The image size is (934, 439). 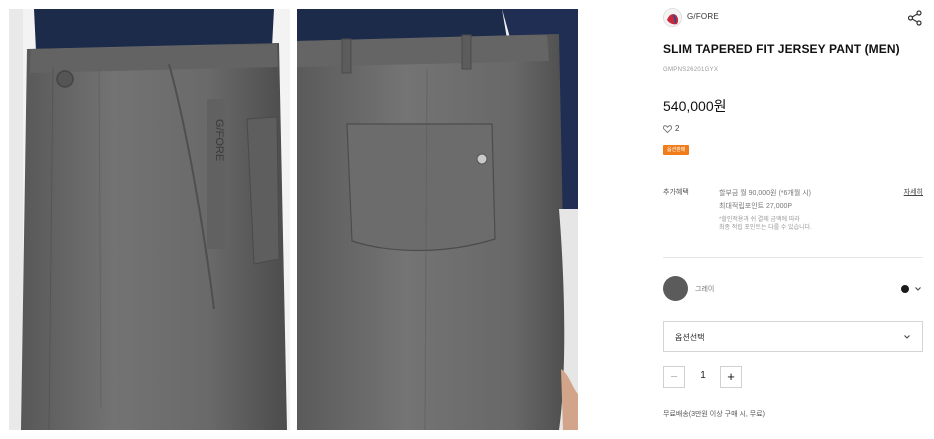 What do you see at coordinates (759, 220) in the screenshot?
I see `benefit-note-line1: *할인적용과 쉬 결제 금액에 따라` at bounding box center [759, 220].